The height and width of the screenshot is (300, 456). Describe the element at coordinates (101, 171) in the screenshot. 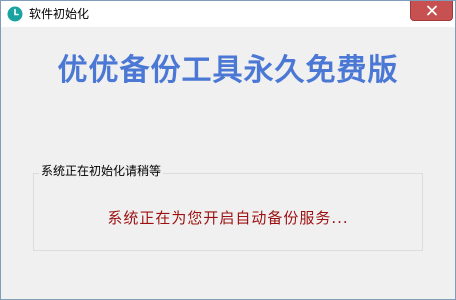

I see `groupbox-label: 系统正在初始化请稍等` at that location.